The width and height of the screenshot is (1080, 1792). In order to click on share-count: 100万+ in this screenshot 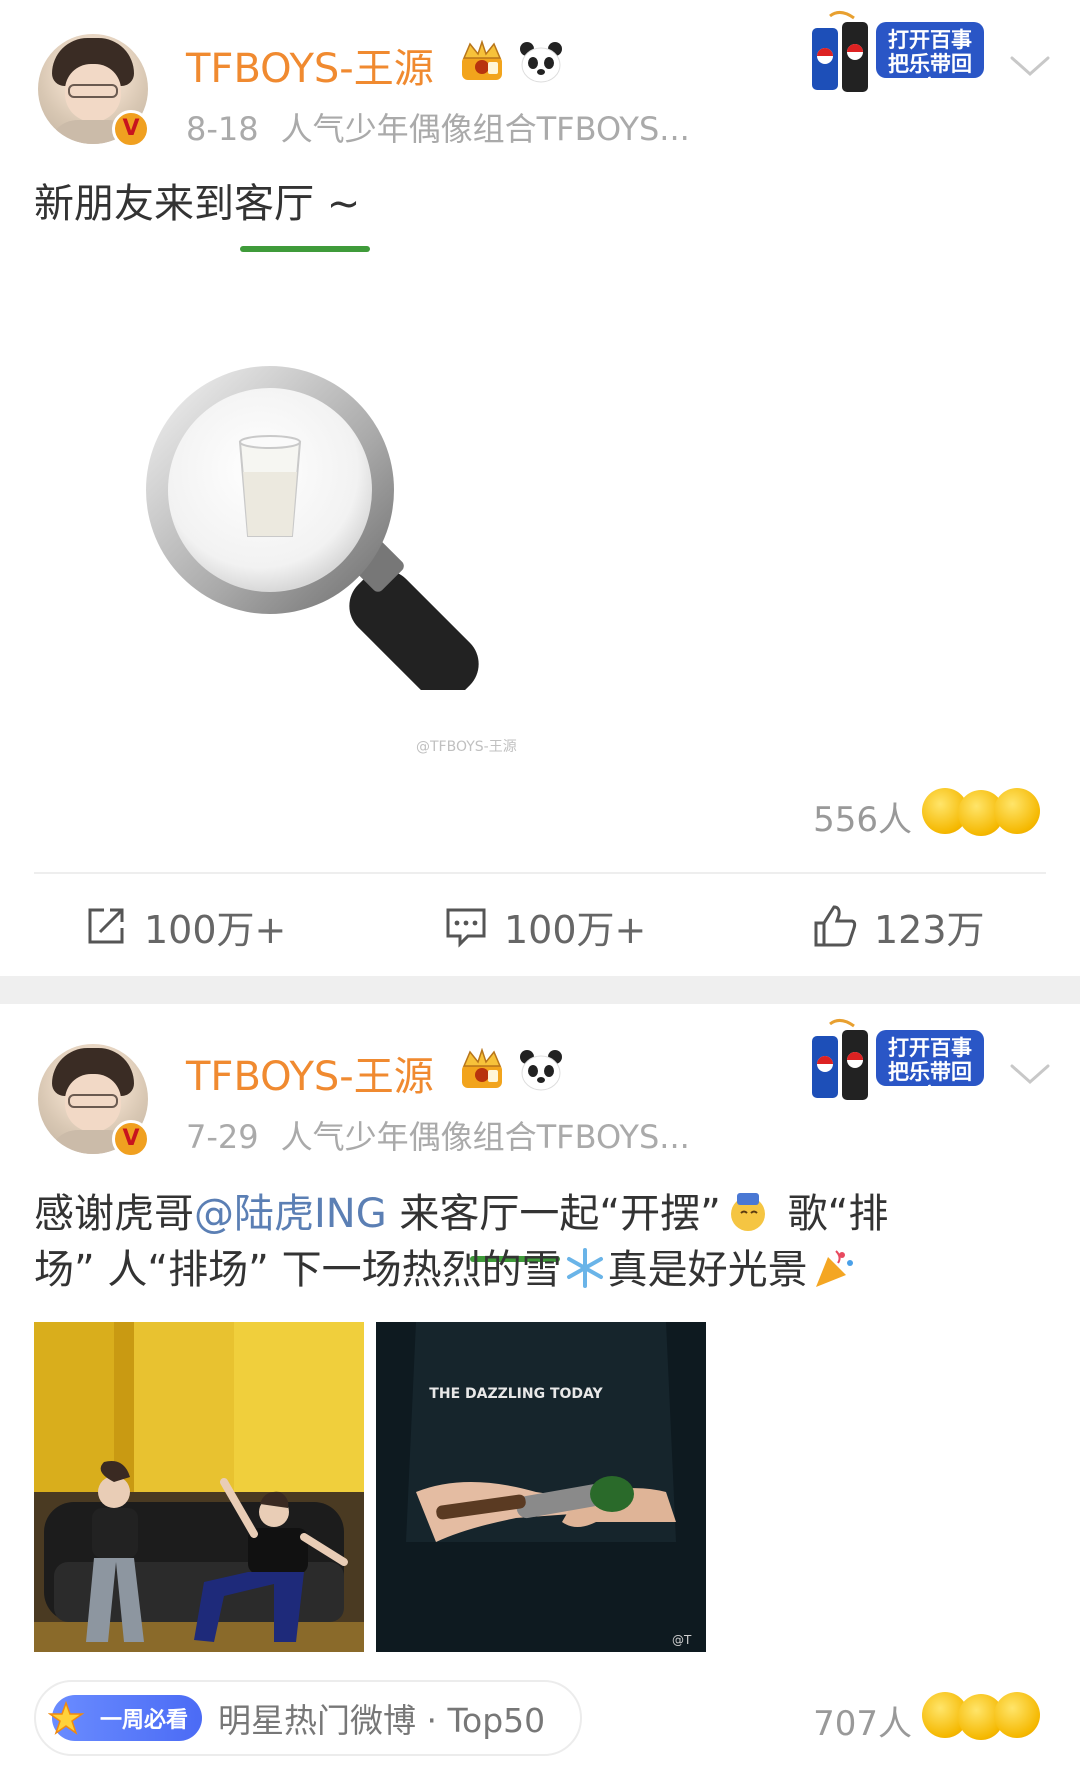, I will do `click(215, 929)`.